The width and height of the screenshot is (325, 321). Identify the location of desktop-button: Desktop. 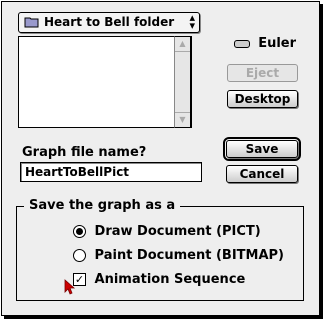
(262, 99).